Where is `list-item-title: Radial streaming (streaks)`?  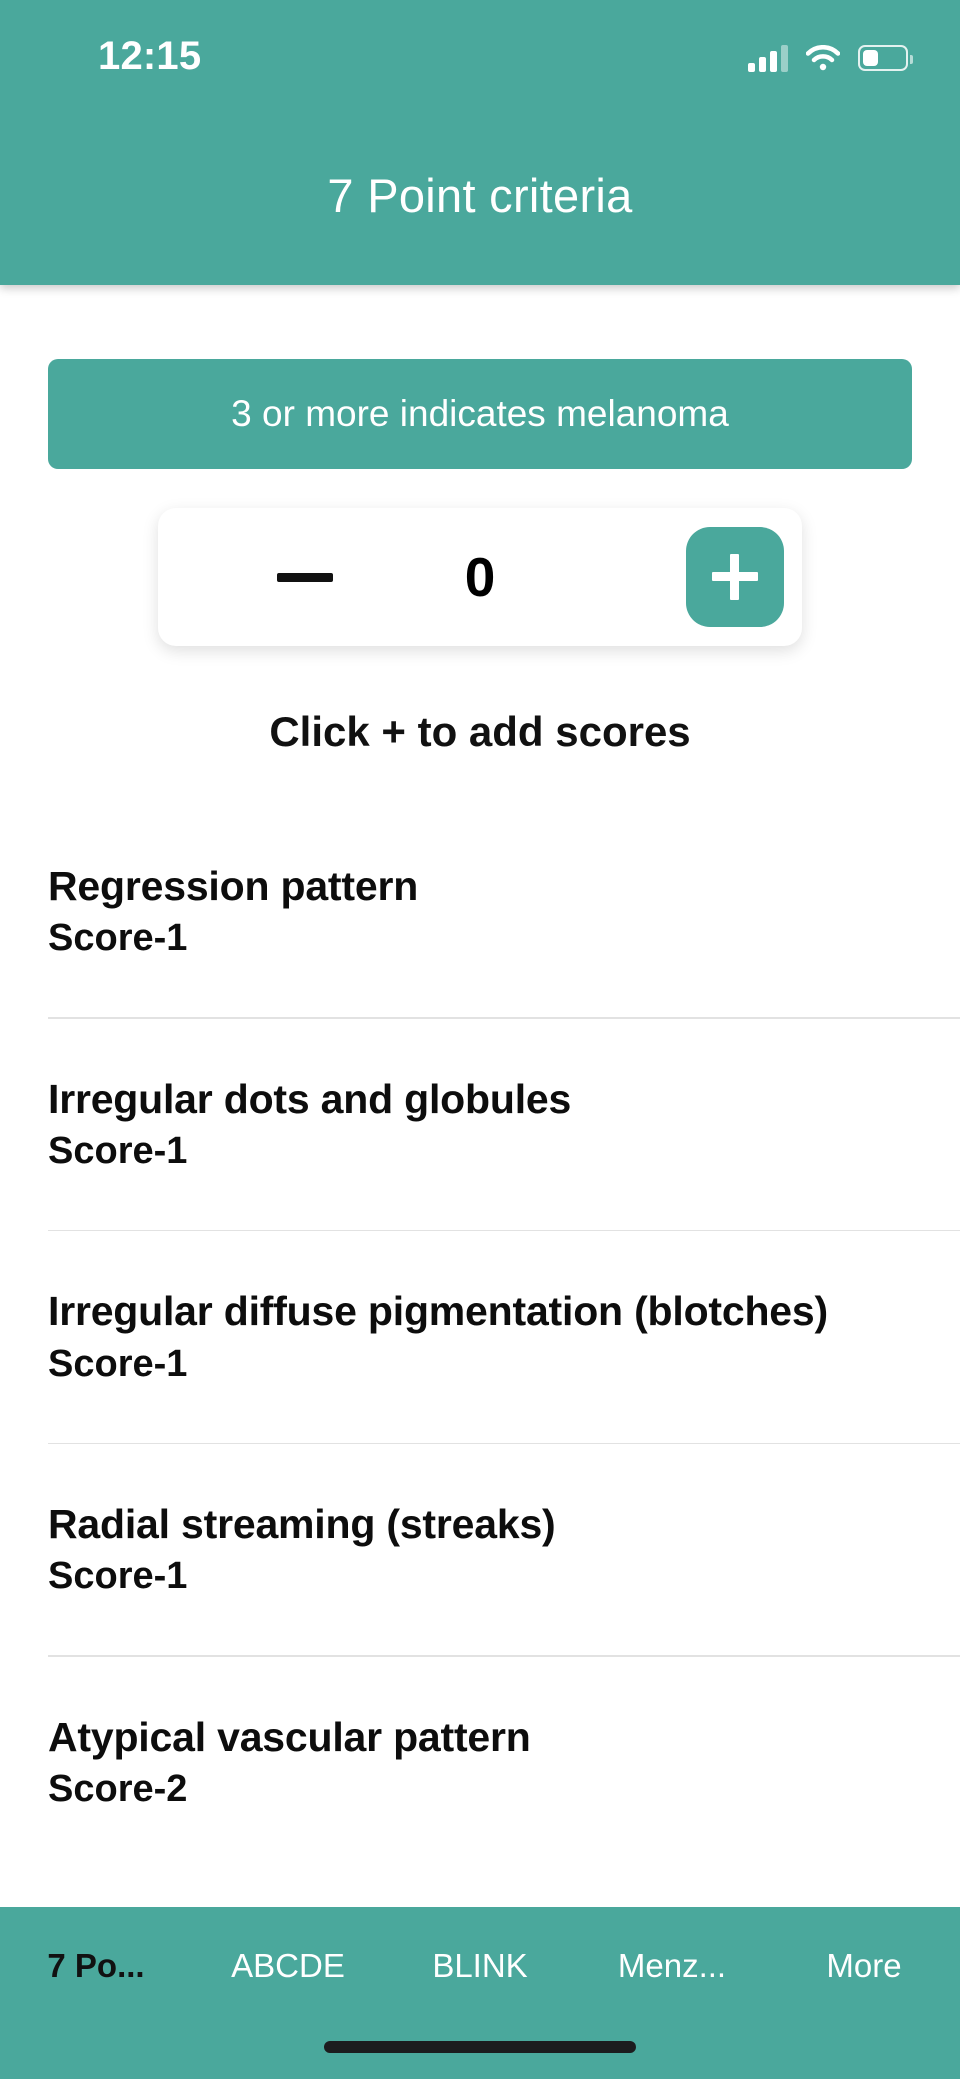 list-item-title: Radial streaming (streaks) is located at coordinates (302, 1524).